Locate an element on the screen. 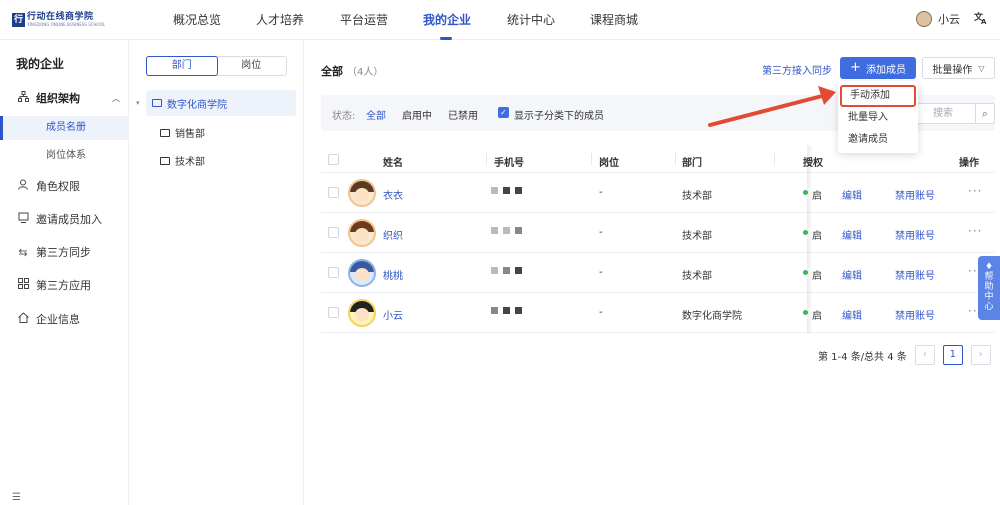 This screenshot has height=505, width=1000. tree-node-root: 数字化商学院 is located at coordinates (221, 103).